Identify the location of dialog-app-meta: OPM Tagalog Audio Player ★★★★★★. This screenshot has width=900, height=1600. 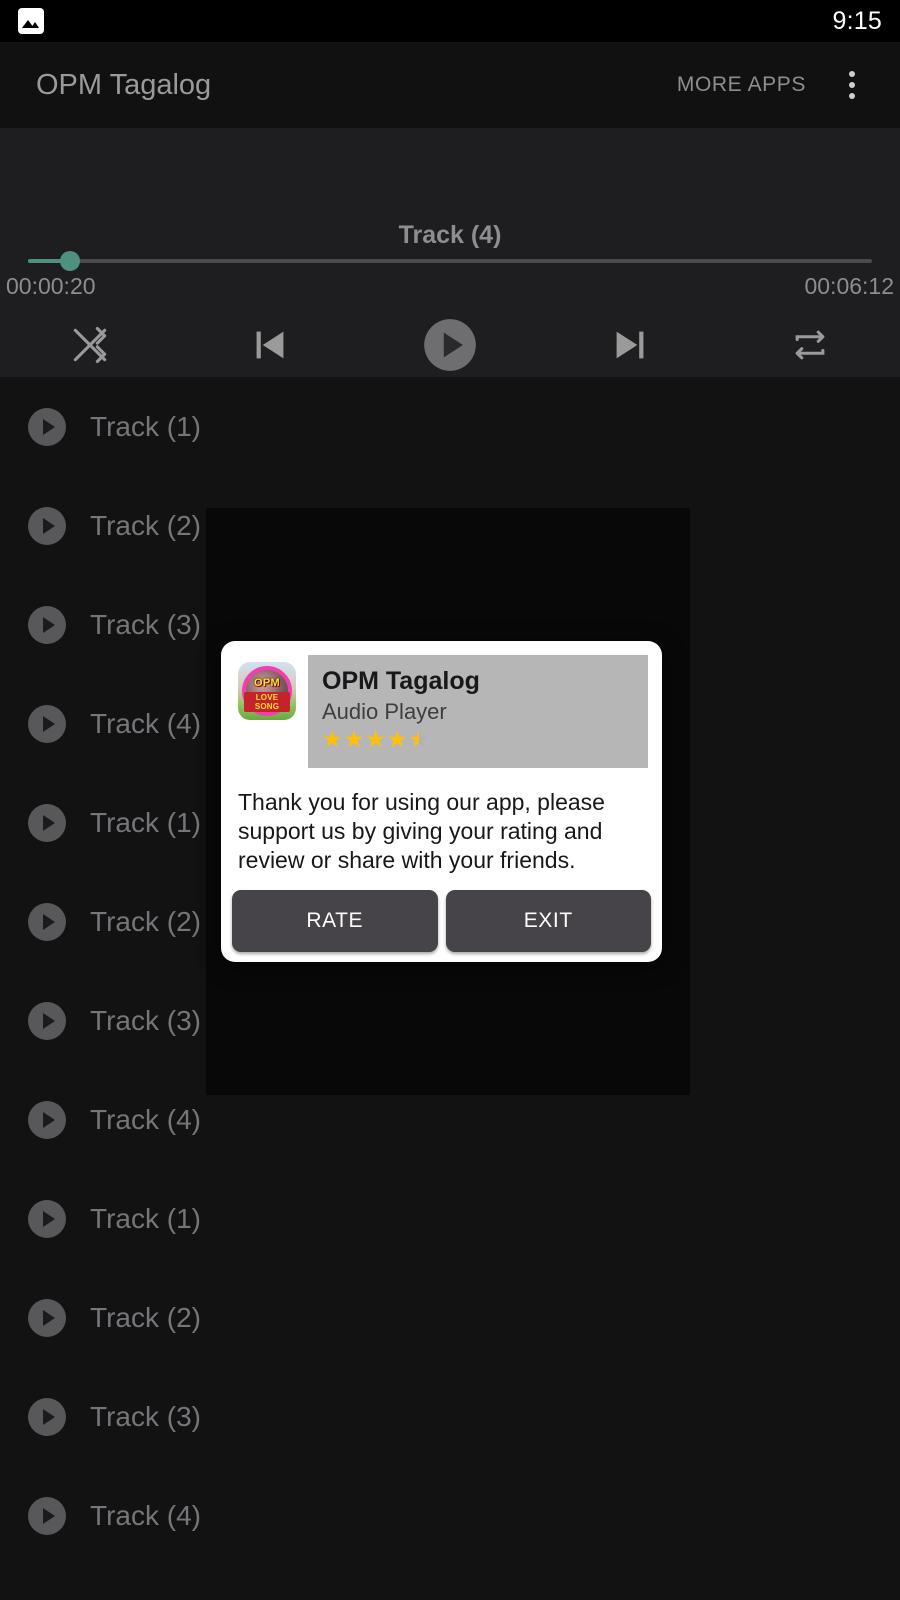
(478, 711).